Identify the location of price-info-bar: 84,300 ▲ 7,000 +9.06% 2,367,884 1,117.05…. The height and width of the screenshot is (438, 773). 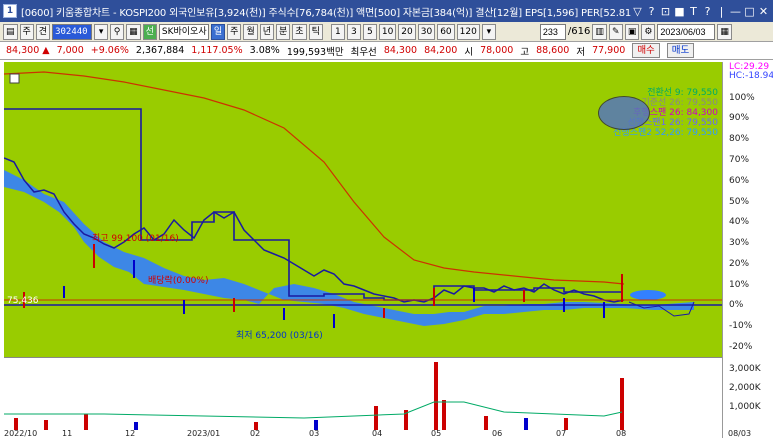
(386, 51).